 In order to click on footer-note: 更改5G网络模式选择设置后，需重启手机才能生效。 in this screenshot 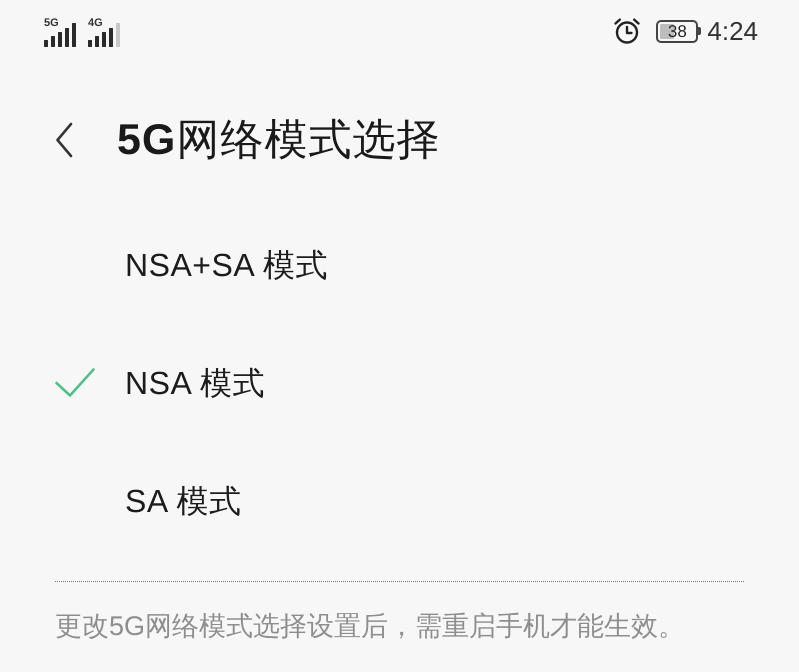, I will do `click(370, 626)`.